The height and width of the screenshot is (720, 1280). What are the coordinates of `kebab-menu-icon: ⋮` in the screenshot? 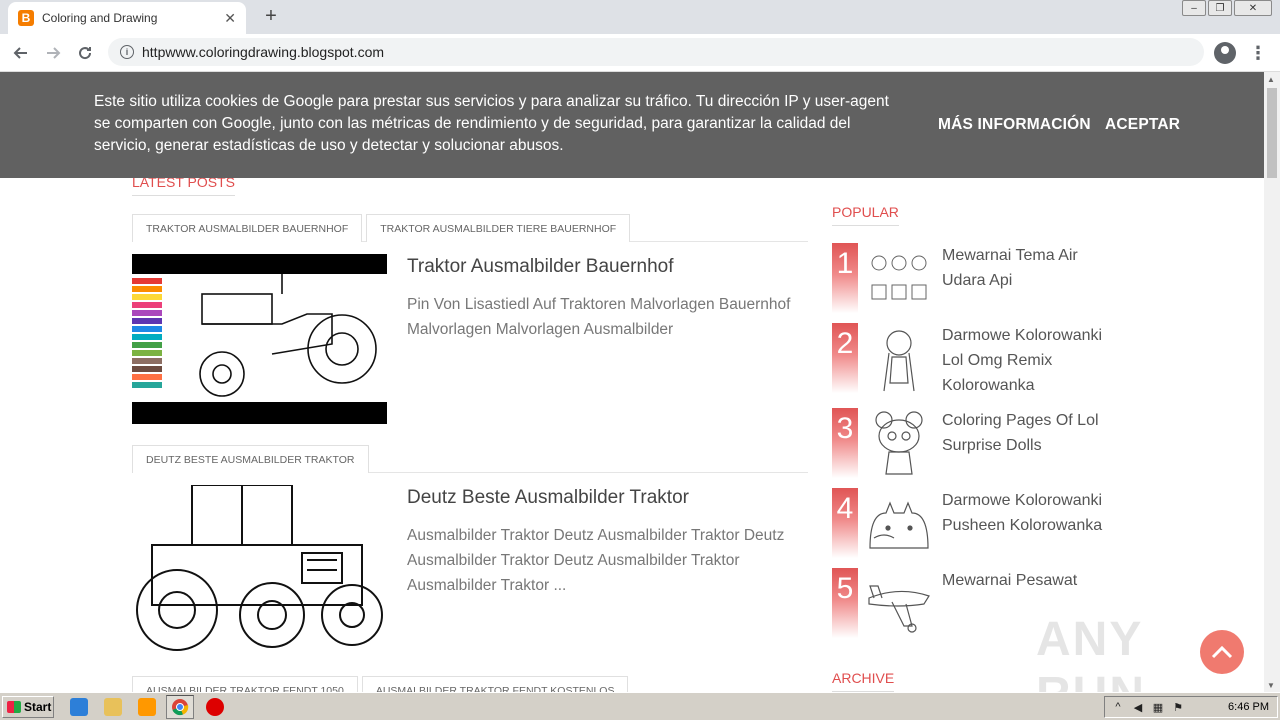 It's located at (1258, 53).